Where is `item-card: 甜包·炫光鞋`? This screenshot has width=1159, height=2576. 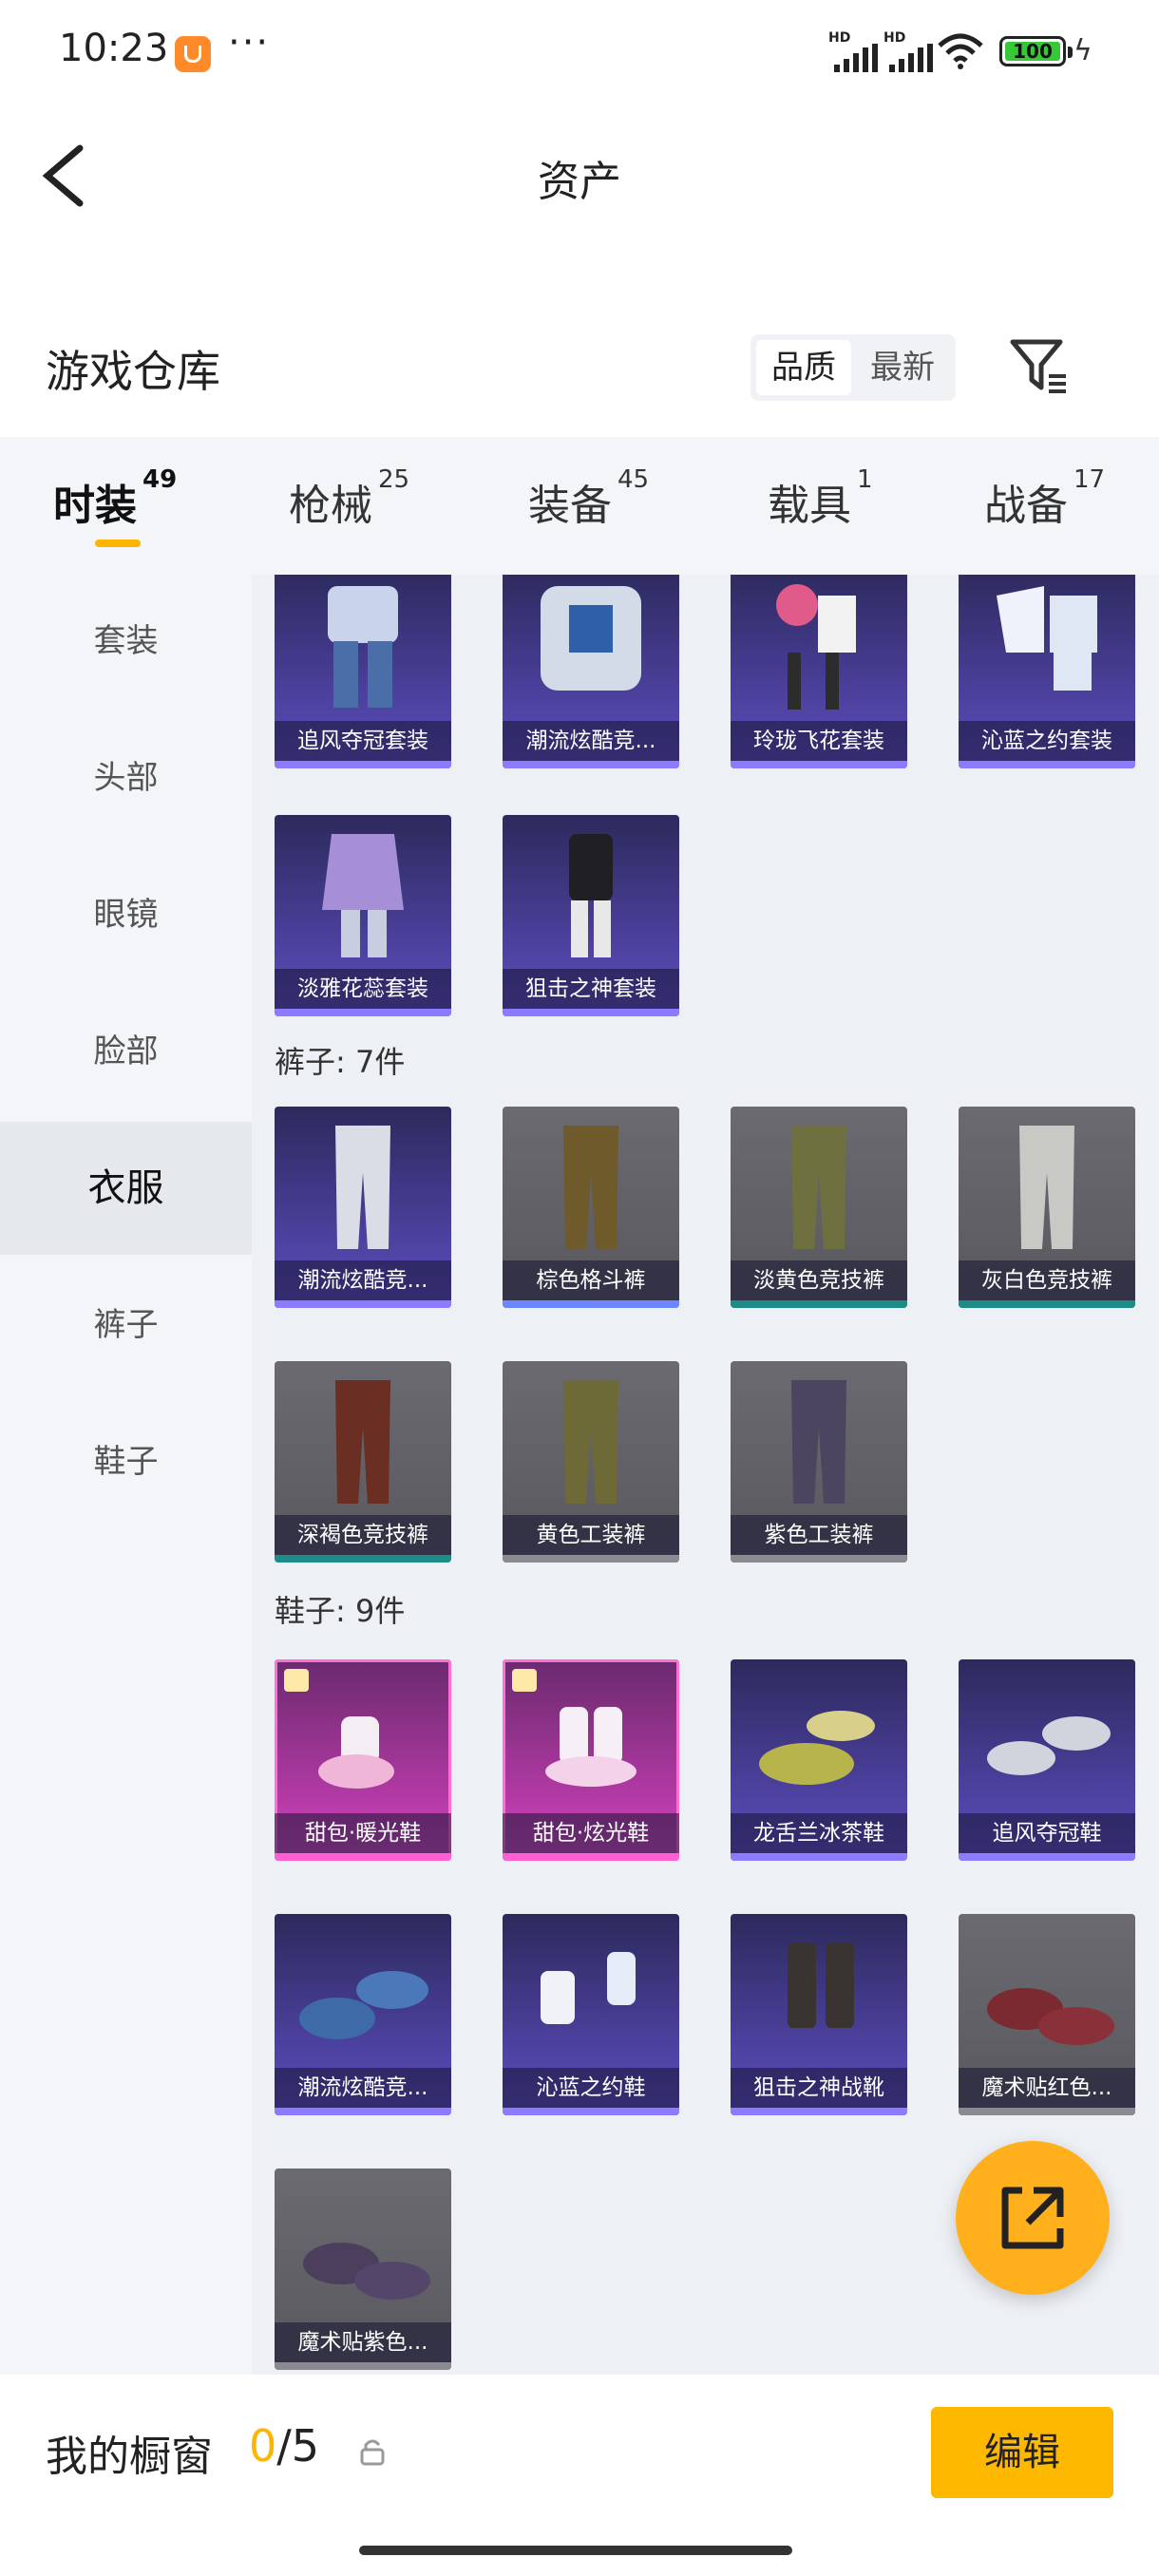
item-card: 甜包·炫光鞋 is located at coordinates (591, 1760).